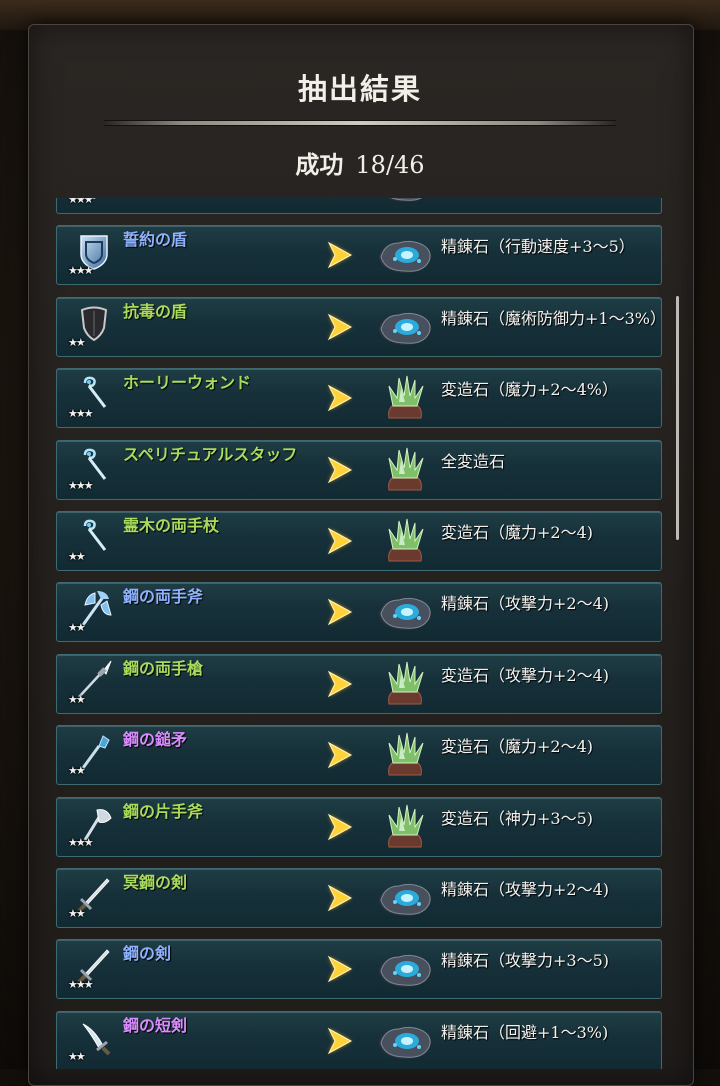 The height and width of the screenshot is (1086, 720). Describe the element at coordinates (525, 961) in the screenshot. I see `result-text: 精錬石（攻撃力+3～5)` at that location.